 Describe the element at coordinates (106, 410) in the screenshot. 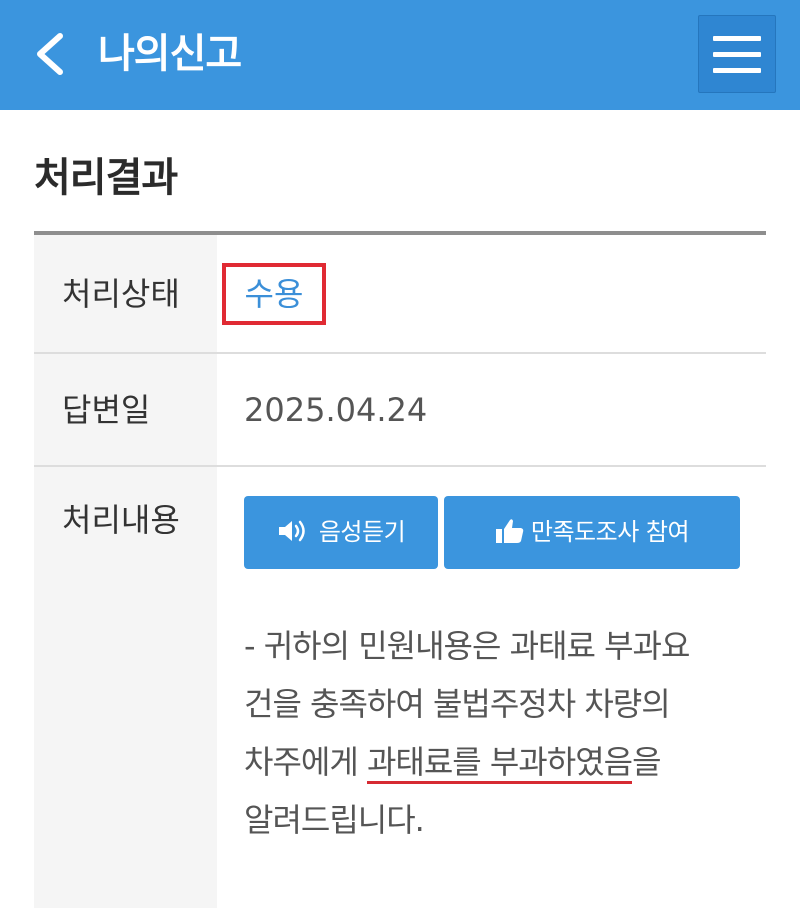

I see `answer-date-label: 답변일` at that location.